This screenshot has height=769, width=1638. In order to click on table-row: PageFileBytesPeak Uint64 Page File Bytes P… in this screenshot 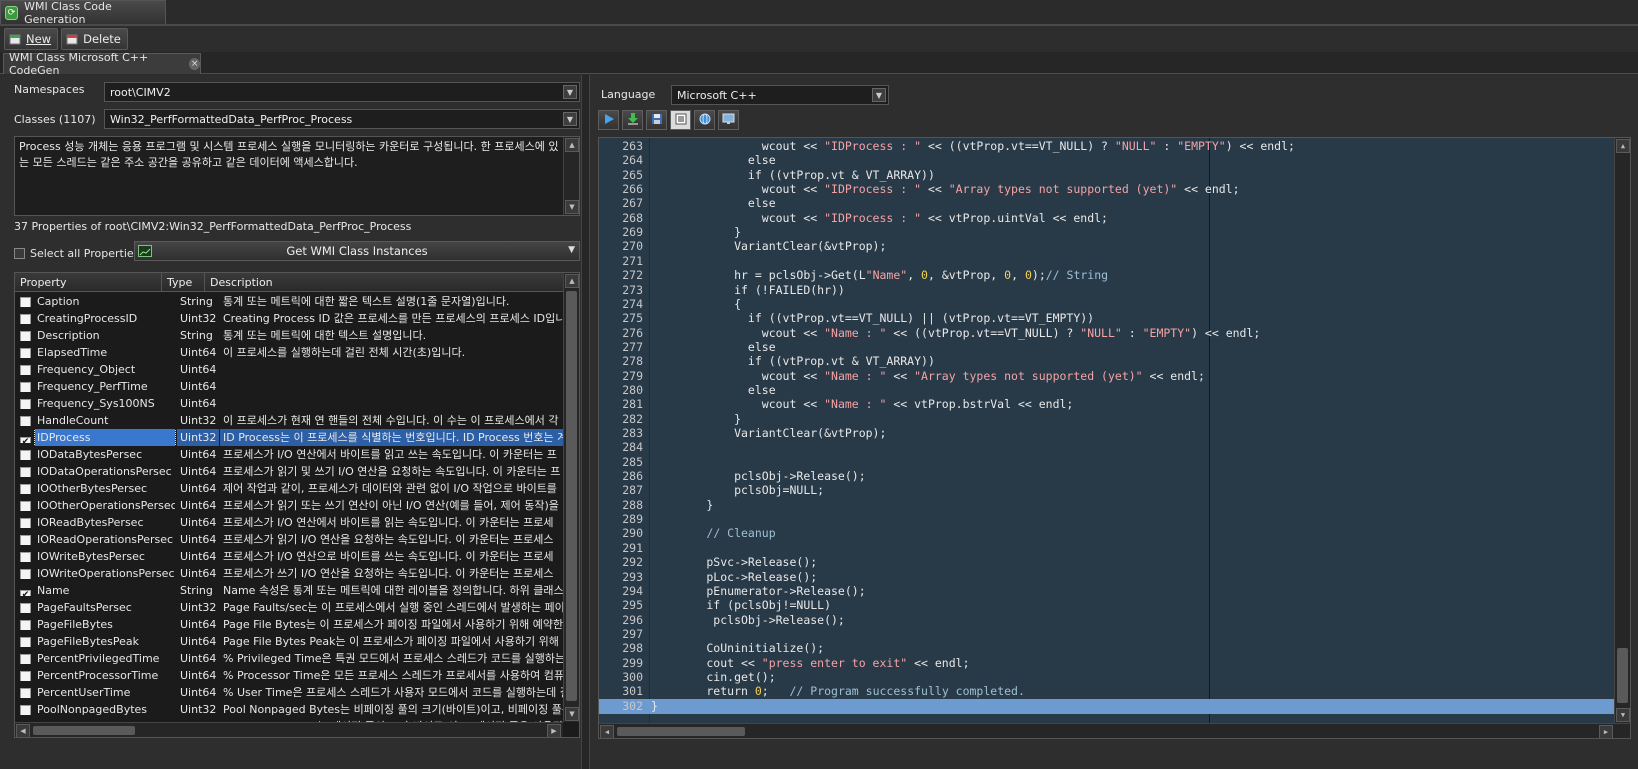, I will do `click(289, 641)`.